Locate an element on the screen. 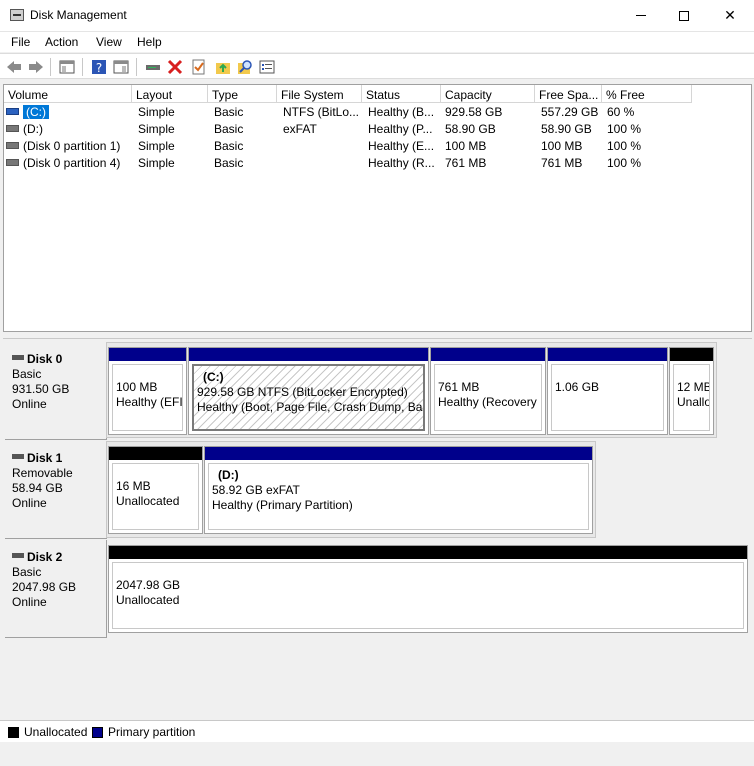  disk-type: Removable is located at coordinates (42, 473).